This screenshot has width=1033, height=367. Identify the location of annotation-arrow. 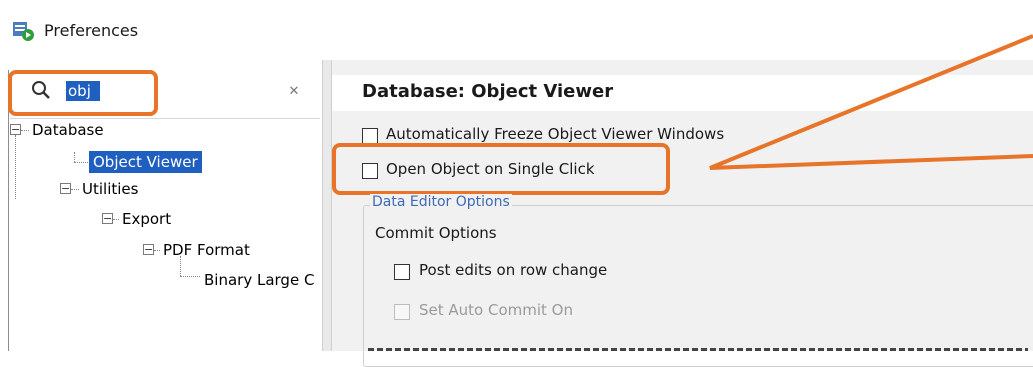
(871, 102).